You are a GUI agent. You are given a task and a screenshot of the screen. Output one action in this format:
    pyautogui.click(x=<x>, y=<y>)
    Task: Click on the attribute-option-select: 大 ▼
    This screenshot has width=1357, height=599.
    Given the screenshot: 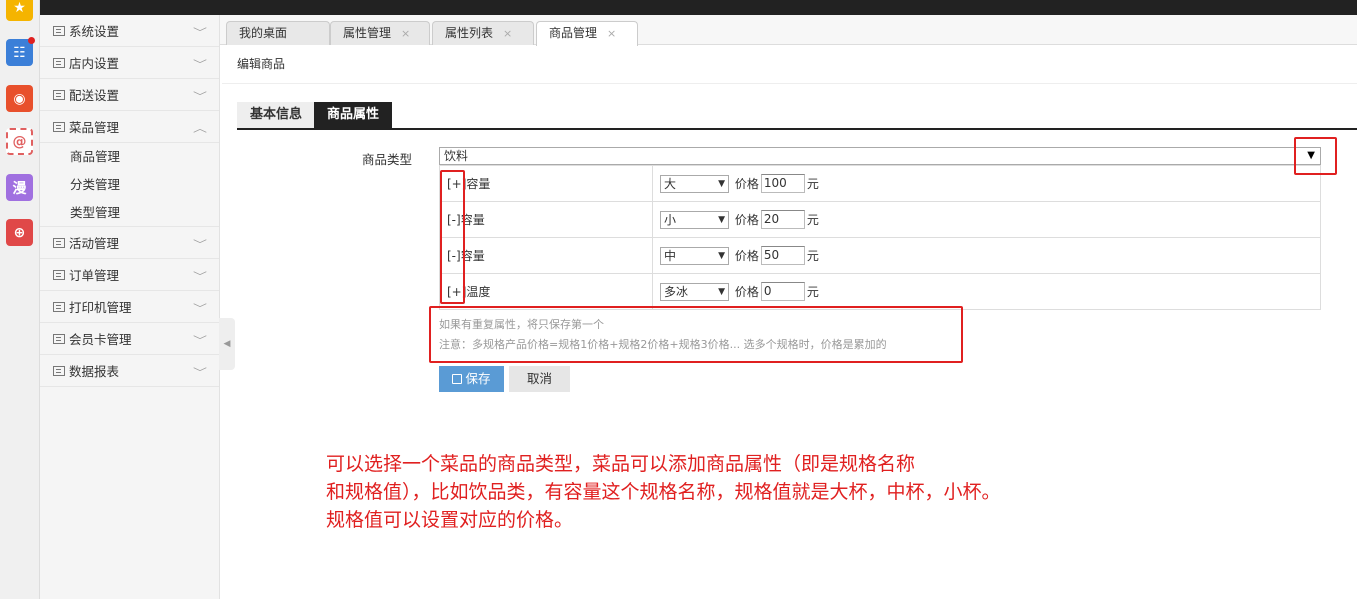 What is the action you would take?
    pyautogui.click(x=694, y=183)
    